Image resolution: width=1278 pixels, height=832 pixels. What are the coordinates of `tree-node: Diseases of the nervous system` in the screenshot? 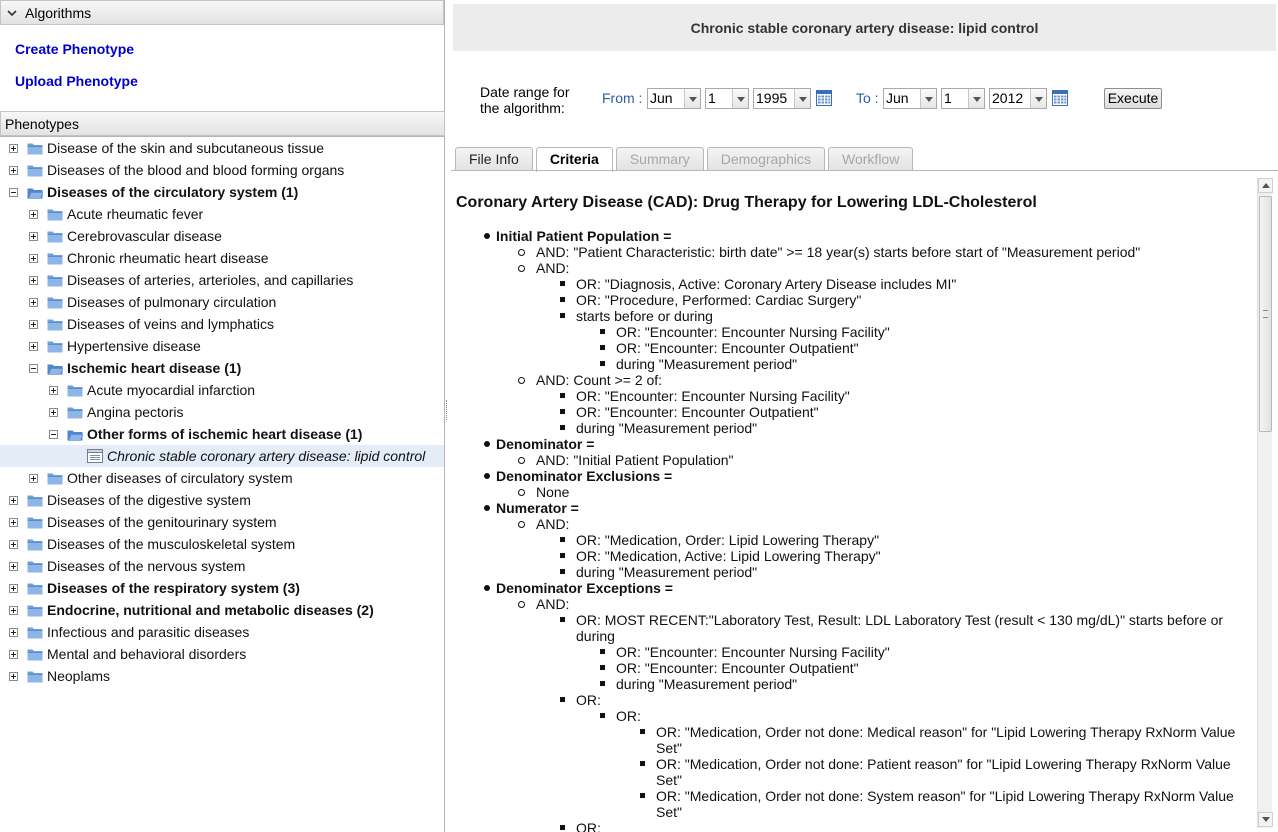 It's located at (222, 566).